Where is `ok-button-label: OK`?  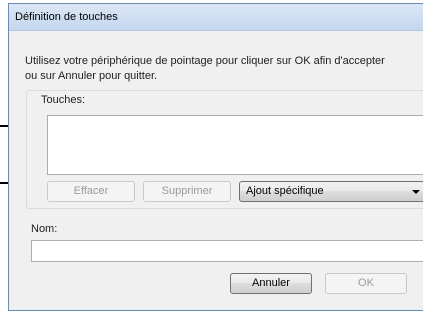
ok-button-label: OK is located at coordinates (366, 283).